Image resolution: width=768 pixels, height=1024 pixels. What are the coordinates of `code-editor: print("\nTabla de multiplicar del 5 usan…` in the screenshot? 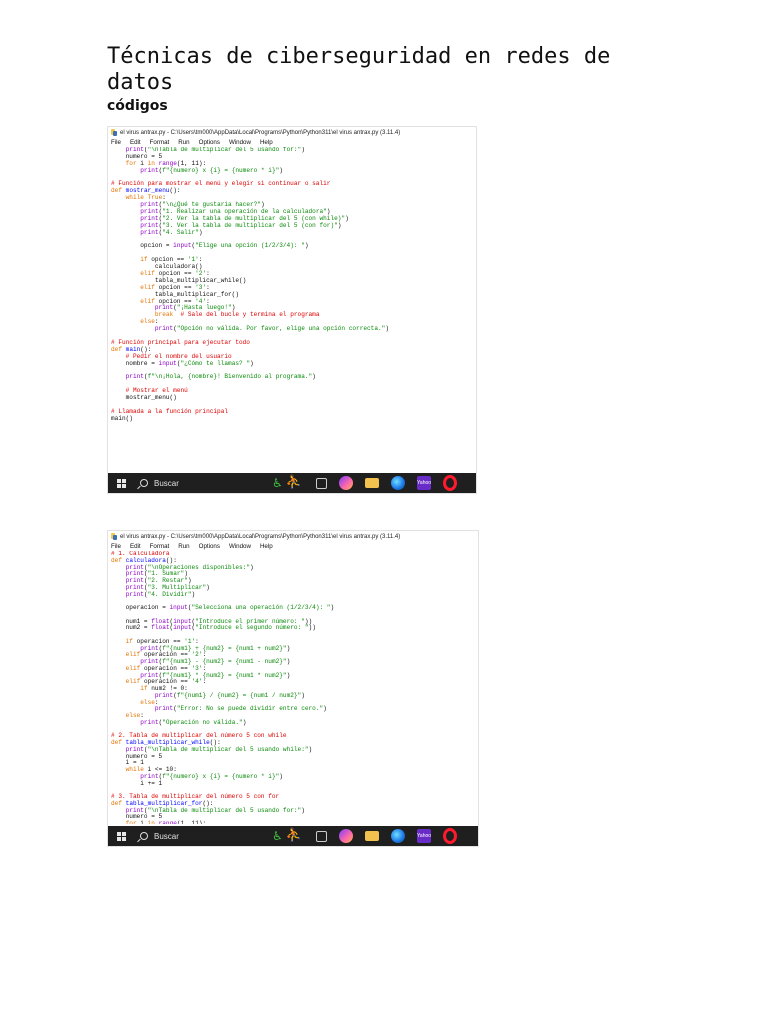 It's located at (292, 305).